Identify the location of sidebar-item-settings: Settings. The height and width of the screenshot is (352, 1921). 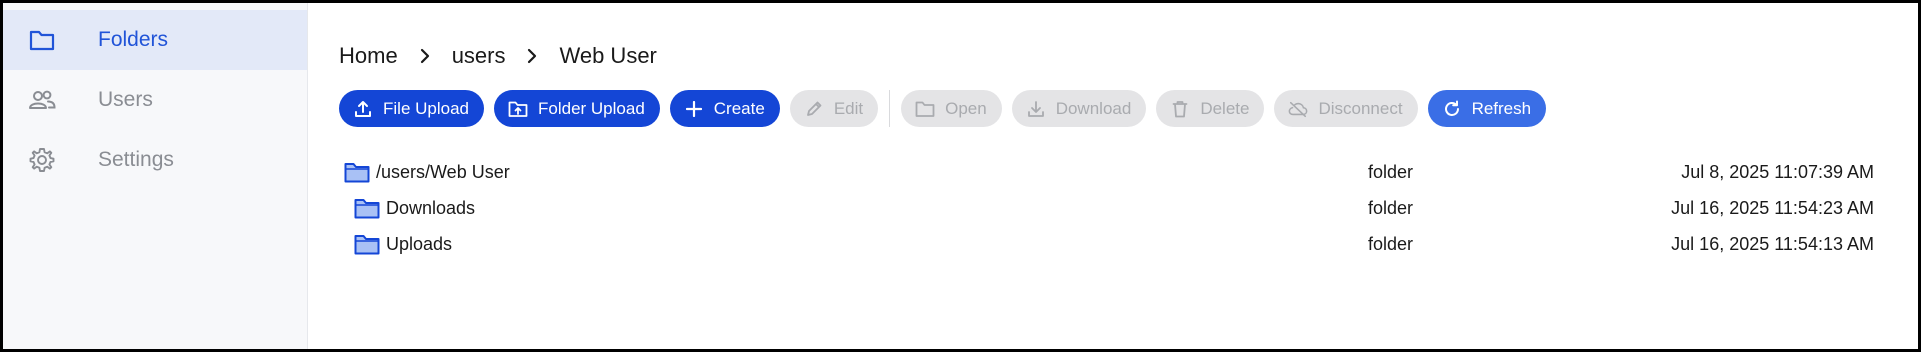
(155, 160).